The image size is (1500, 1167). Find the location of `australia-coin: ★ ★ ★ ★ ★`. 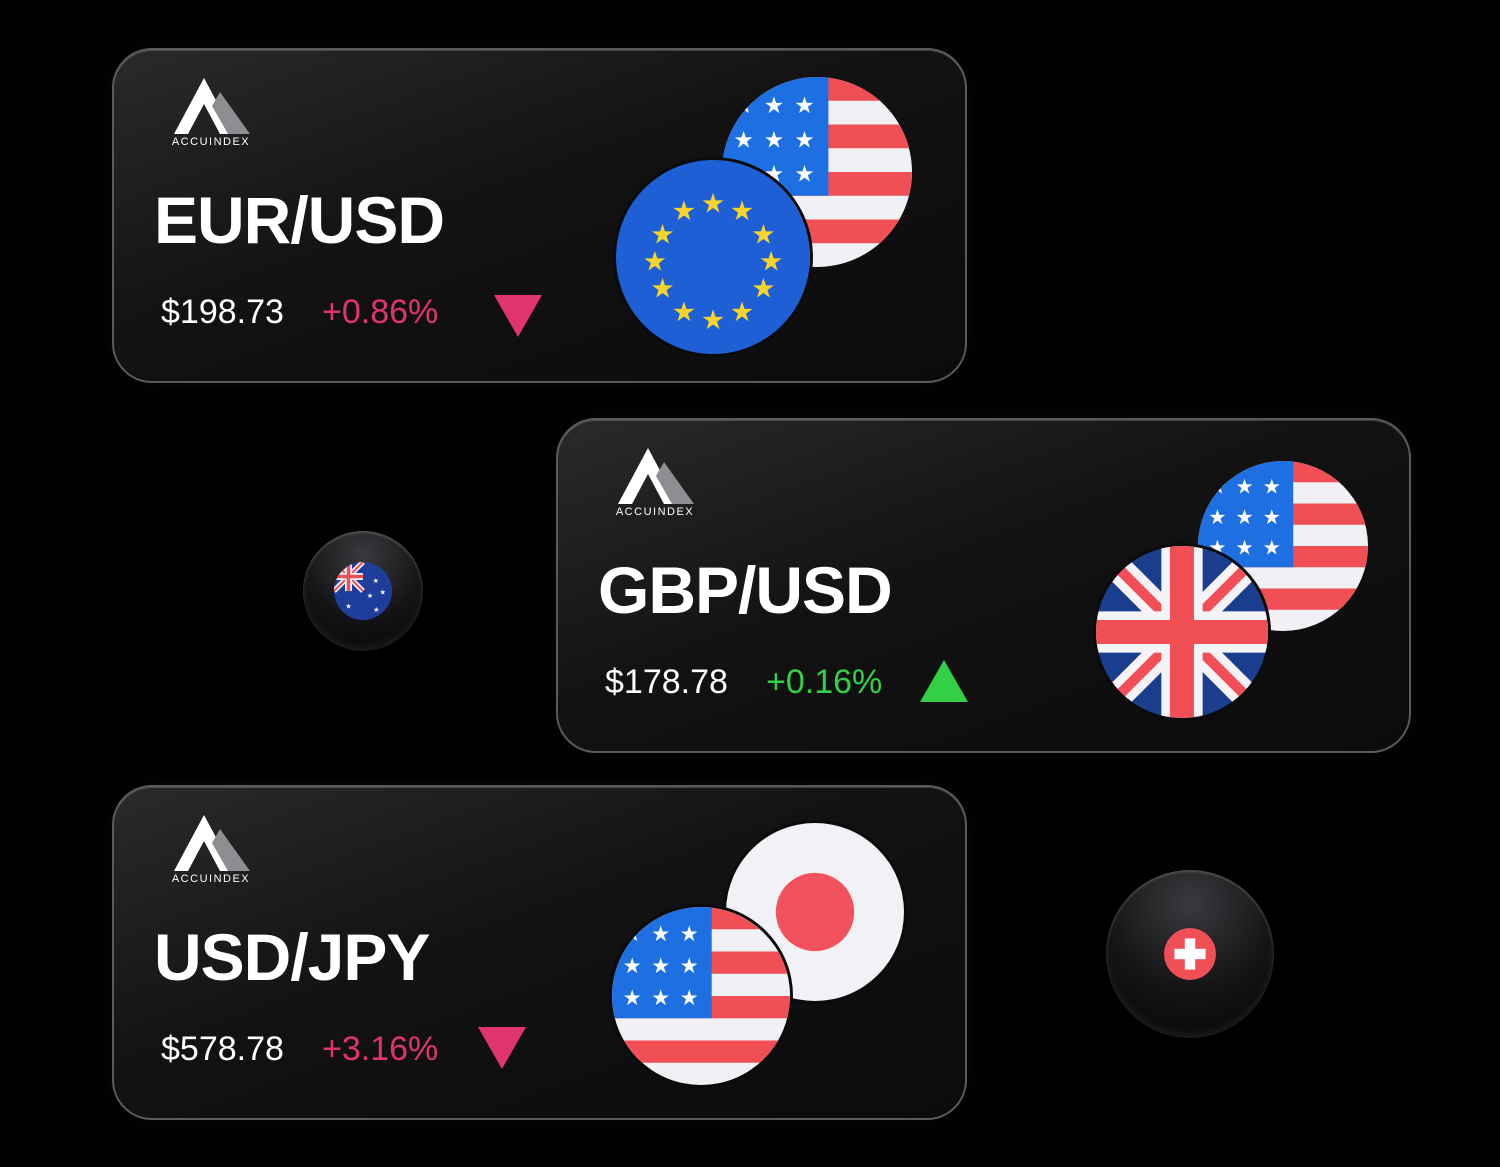

australia-coin: ★ ★ ★ ★ ★ is located at coordinates (363, 591).